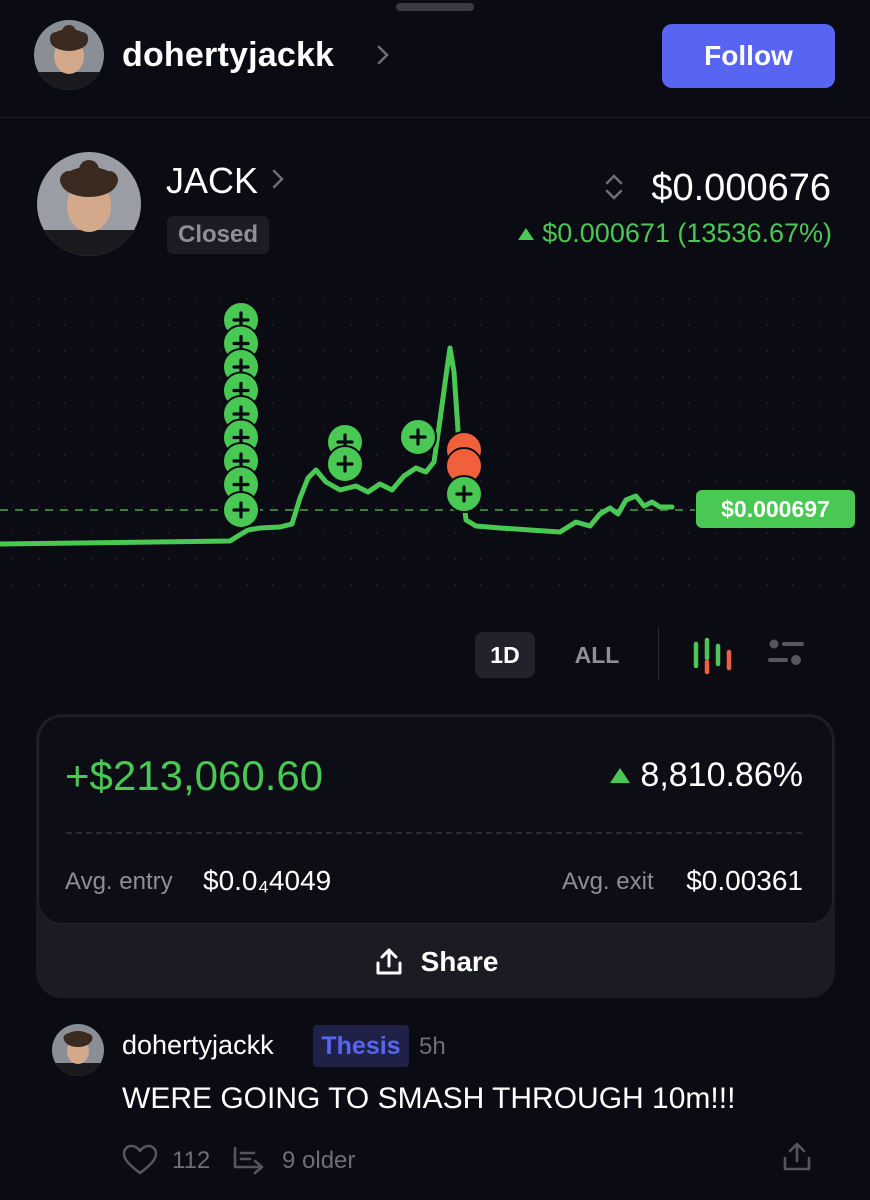  What do you see at coordinates (267, 880) in the screenshot?
I see `avg-entry-value: $0.0₄4049` at bounding box center [267, 880].